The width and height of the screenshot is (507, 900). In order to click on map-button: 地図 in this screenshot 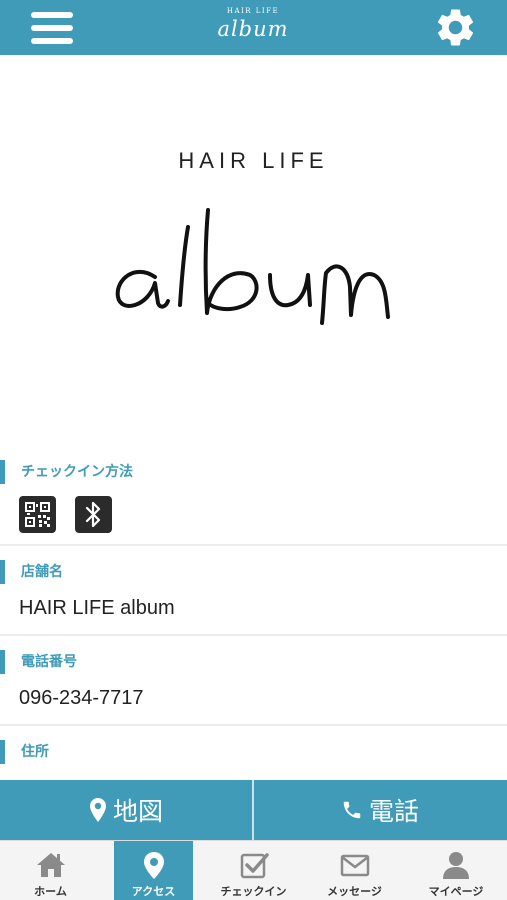, I will do `click(126, 810)`.